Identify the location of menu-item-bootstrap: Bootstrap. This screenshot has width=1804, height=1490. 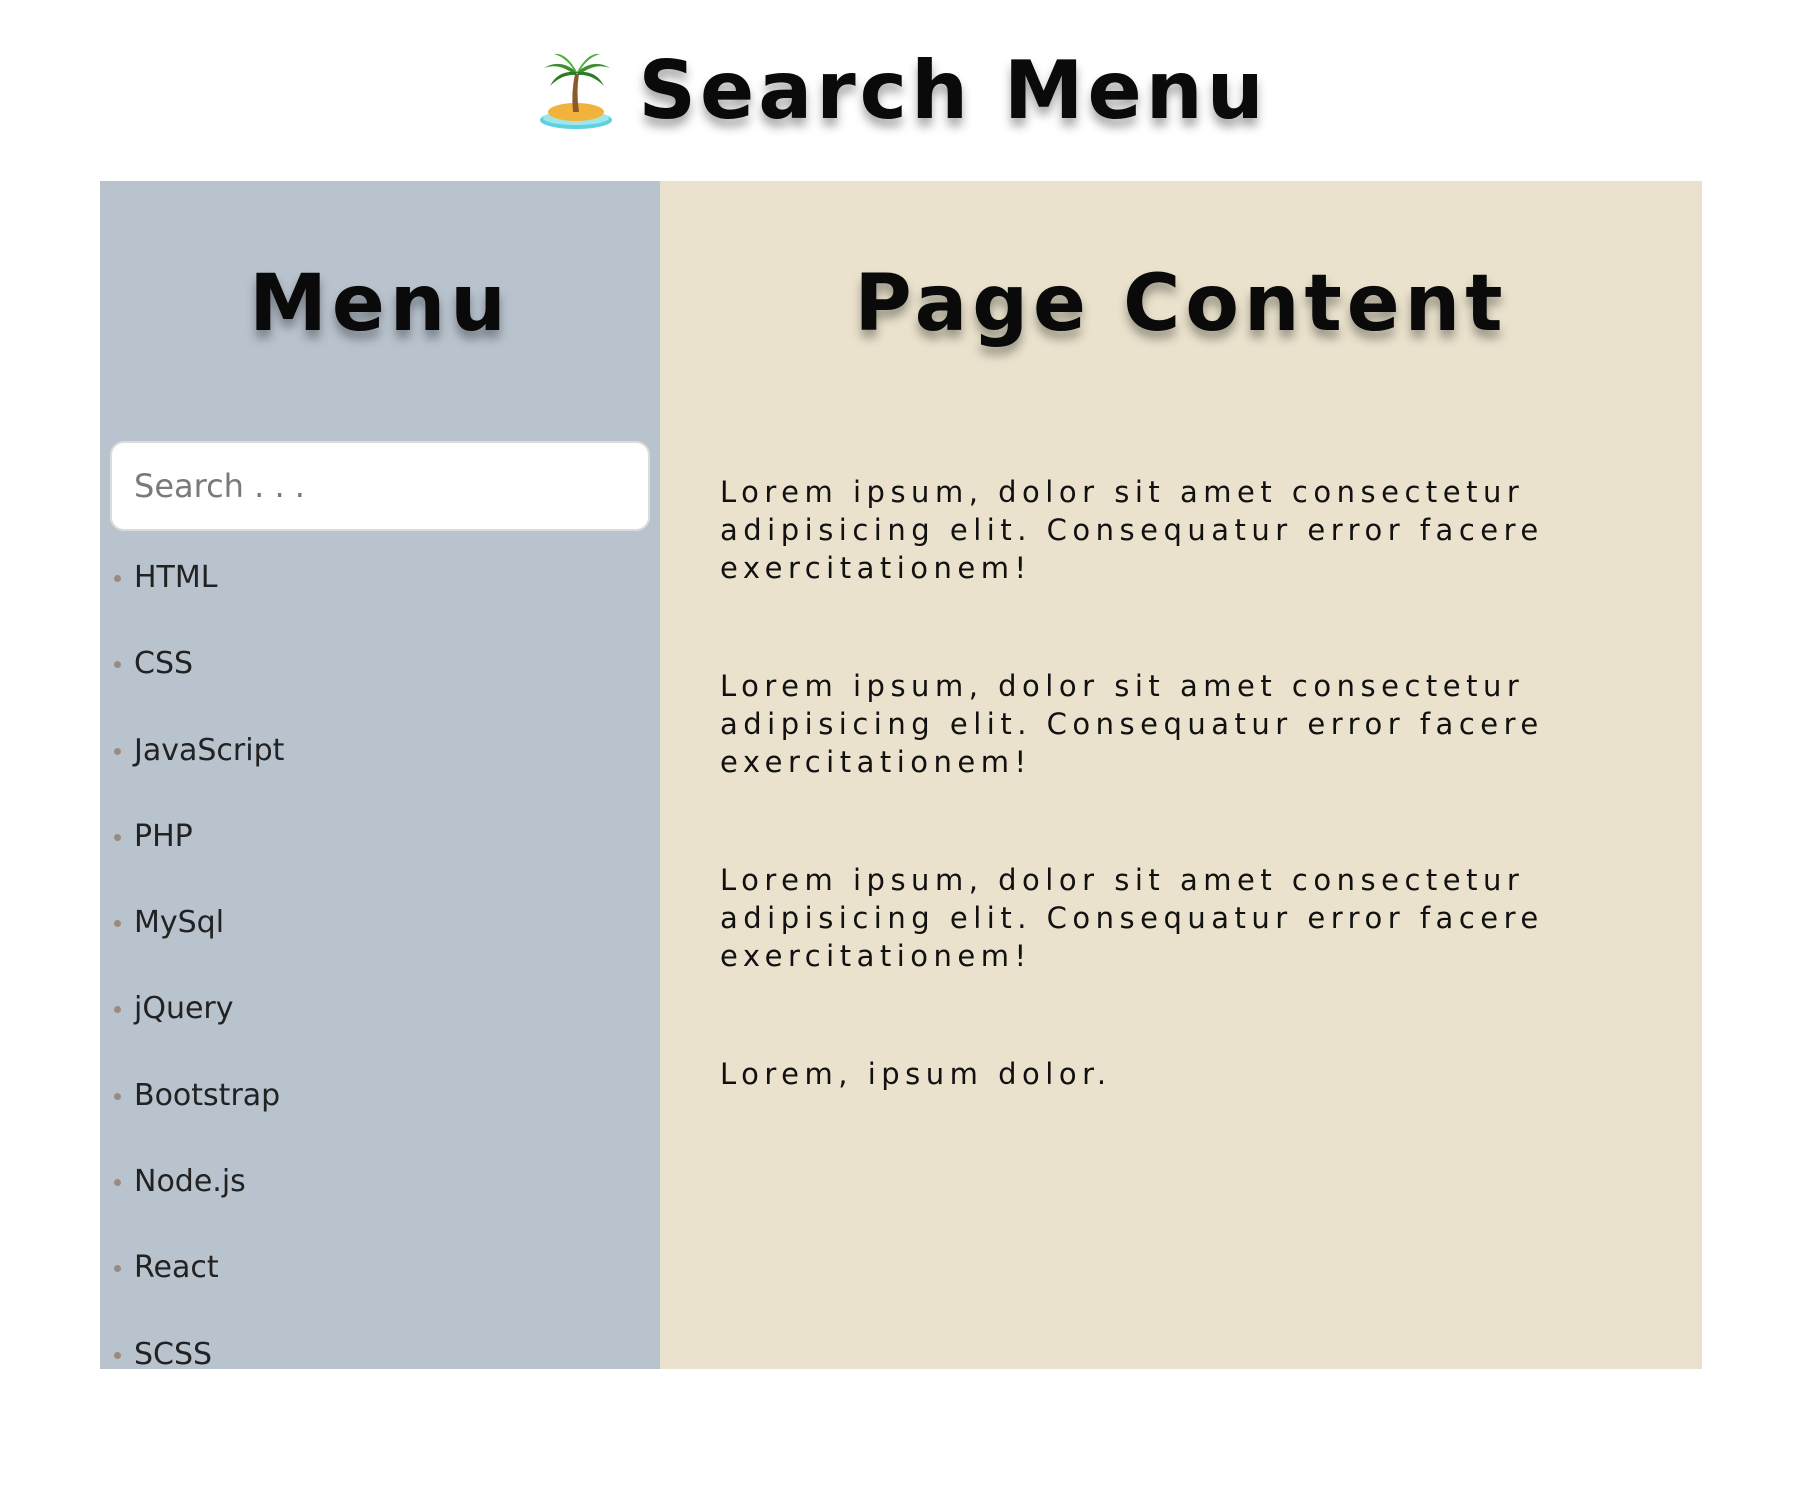
(380, 1096).